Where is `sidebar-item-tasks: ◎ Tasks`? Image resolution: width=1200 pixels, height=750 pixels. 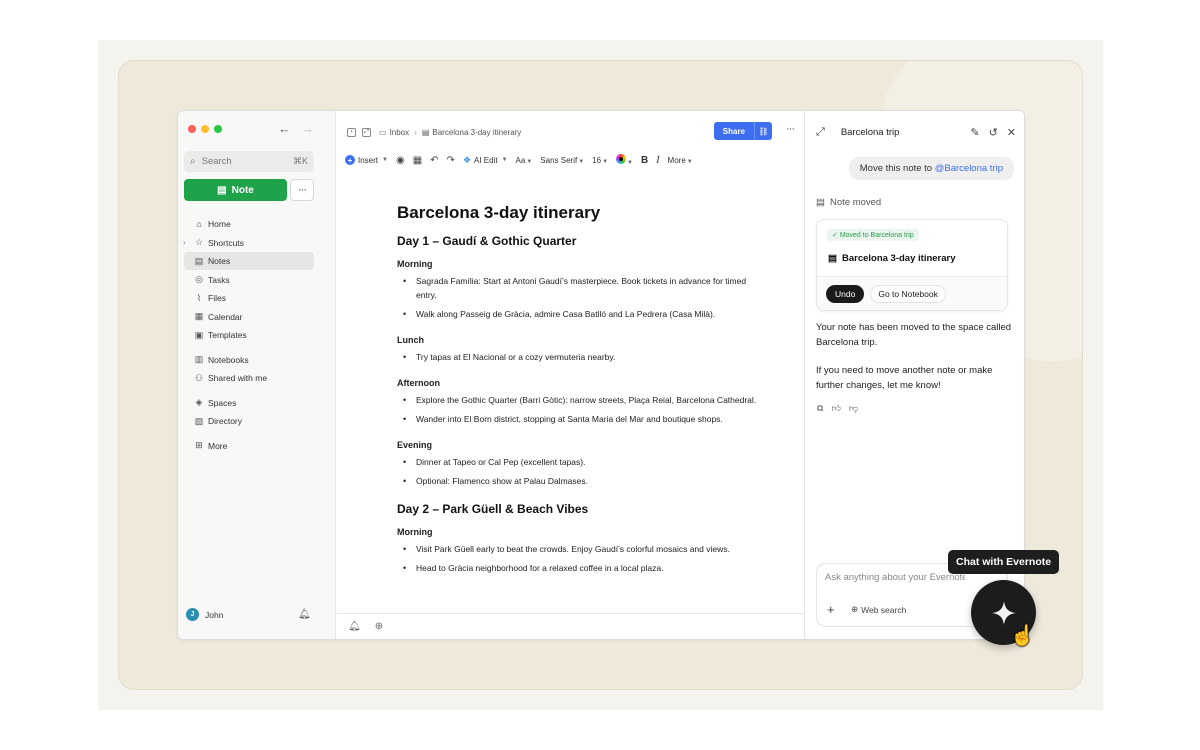 sidebar-item-tasks: ◎ Tasks is located at coordinates (249, 280).